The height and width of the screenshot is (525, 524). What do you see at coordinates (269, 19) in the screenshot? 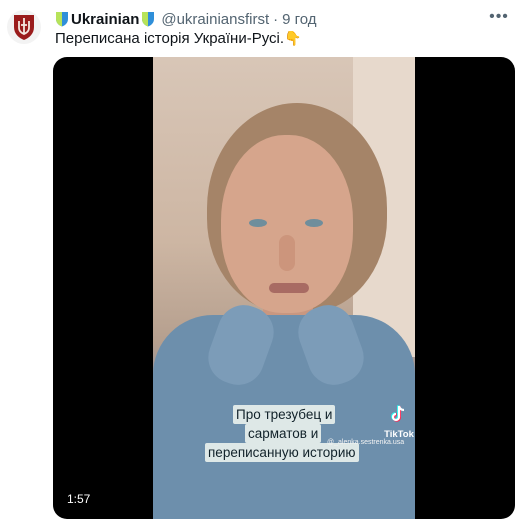
I see `tweet-header: Ukrainian @ukrainiansfirst · 9 год` at bounding box center [269, 19].